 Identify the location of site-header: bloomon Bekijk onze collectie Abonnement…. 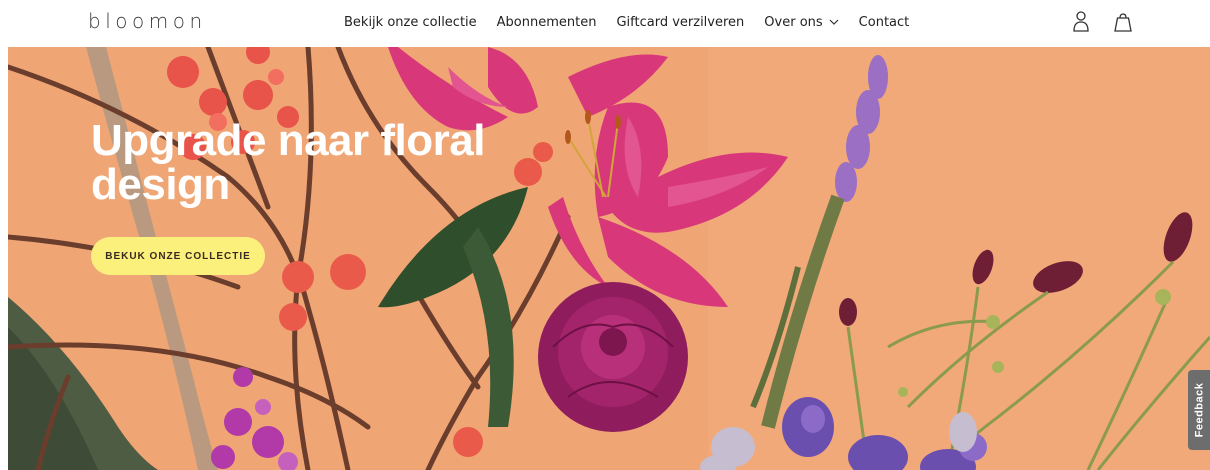
(605, 23).